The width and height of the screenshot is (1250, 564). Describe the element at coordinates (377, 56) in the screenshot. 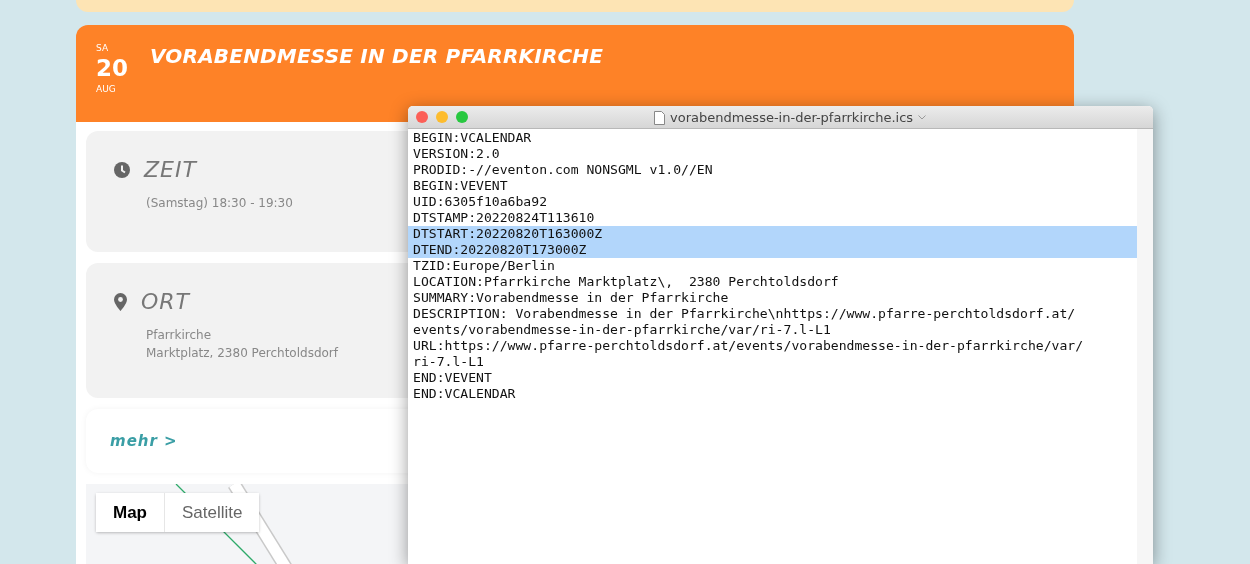

I see `event-title: VORABENDMESSE IN DER PFARRKIRCHE` at that location.